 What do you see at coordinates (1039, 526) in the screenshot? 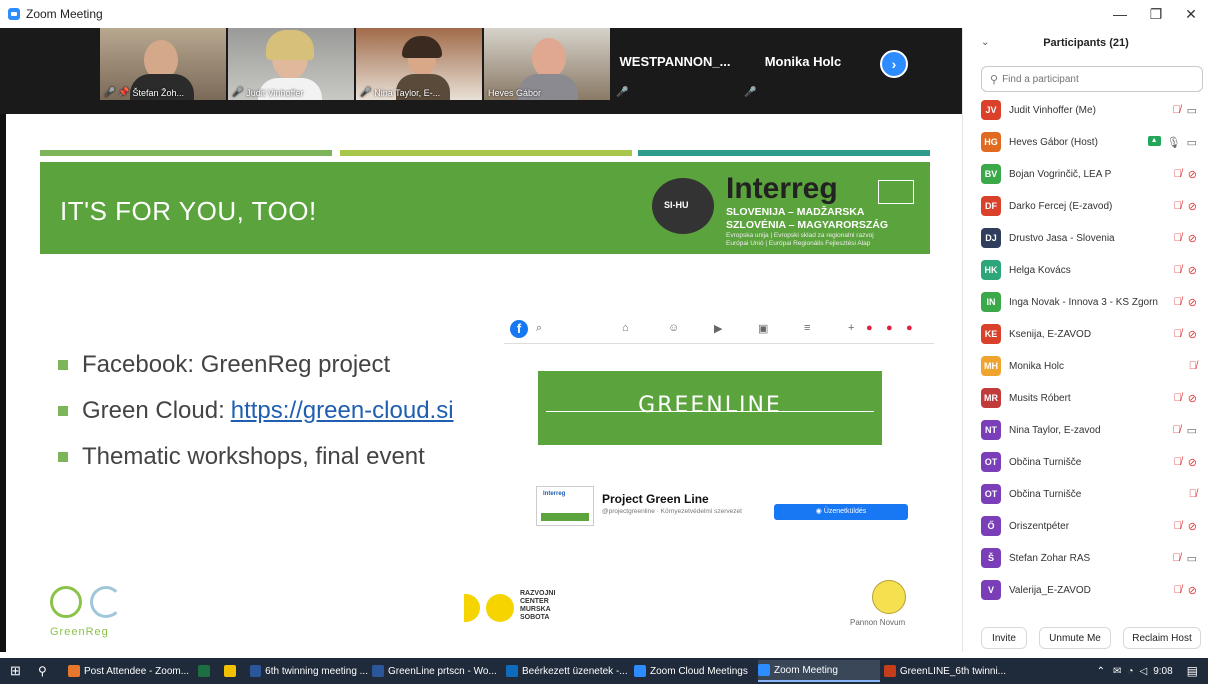
I see `participant-name: Őriszentpéter` at bounding box center [1039, 526].